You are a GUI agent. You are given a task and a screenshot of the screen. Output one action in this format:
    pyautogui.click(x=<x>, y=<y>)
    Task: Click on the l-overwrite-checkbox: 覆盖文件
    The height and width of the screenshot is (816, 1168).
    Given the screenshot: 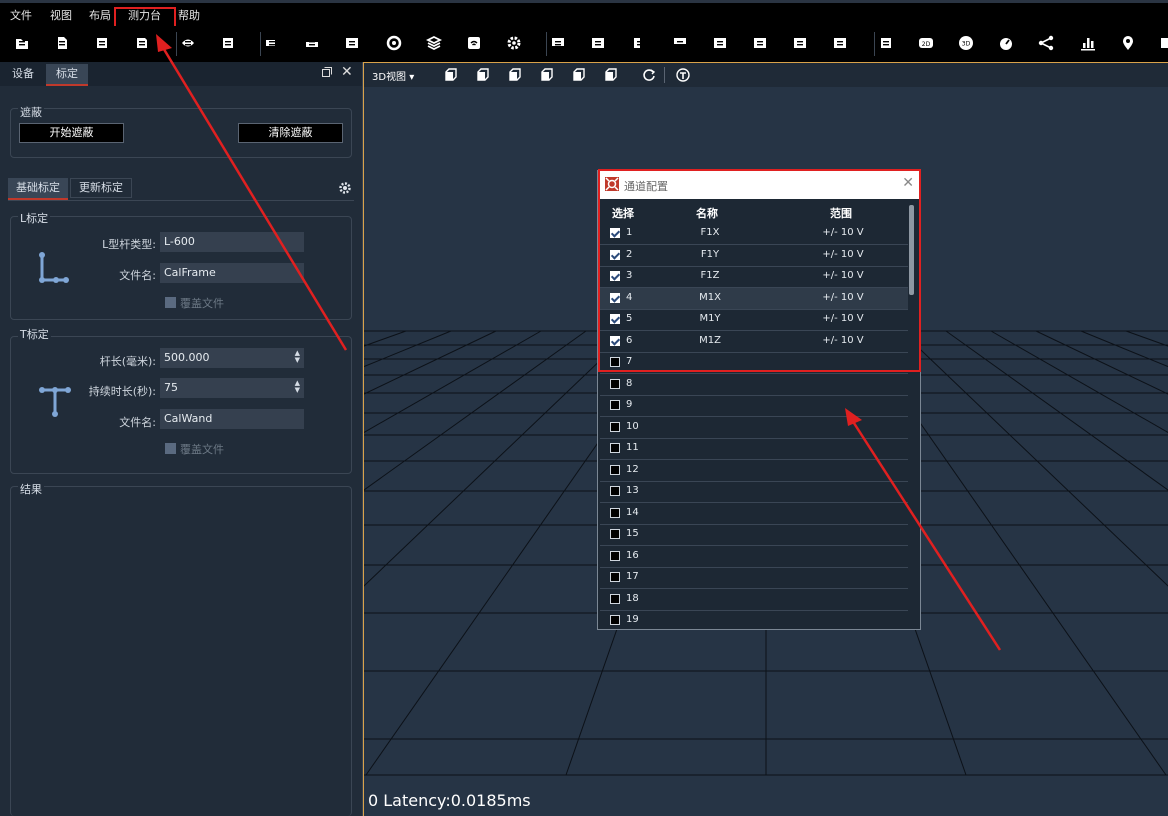 What is the action you would take?
    pyautogui.click(x=194, y=303)
    